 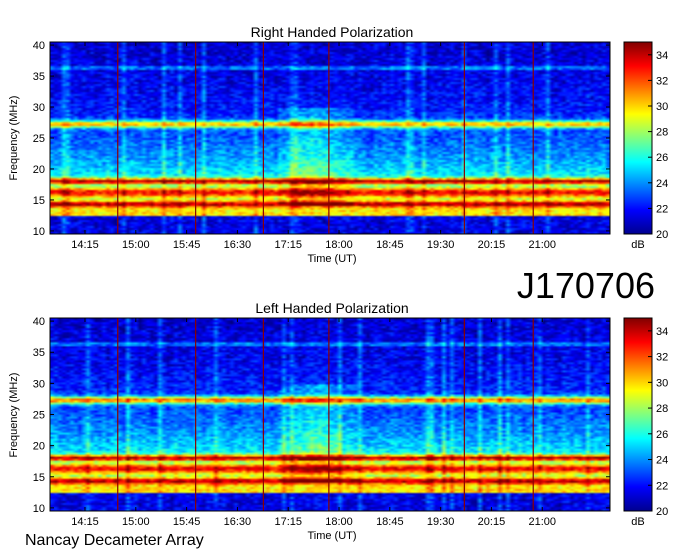 I want to click on top-y-axis-label: Frequency (MHz), so click(x=14, y=138).